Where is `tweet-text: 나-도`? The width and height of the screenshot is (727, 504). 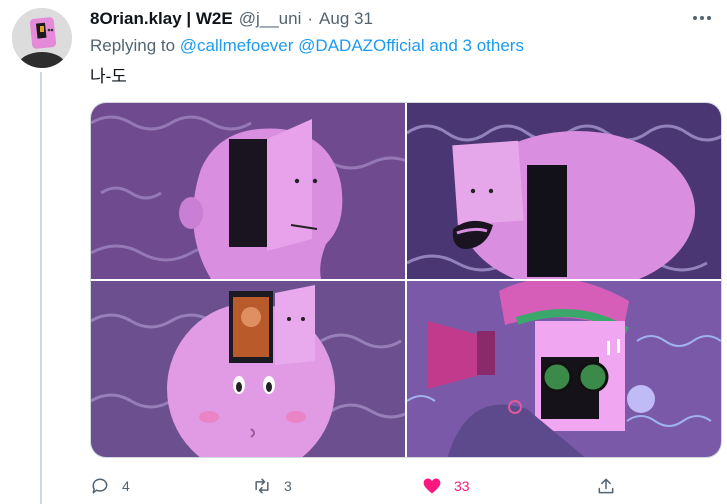 tweet-text: 나-도 is located at coordinates (108, 76).